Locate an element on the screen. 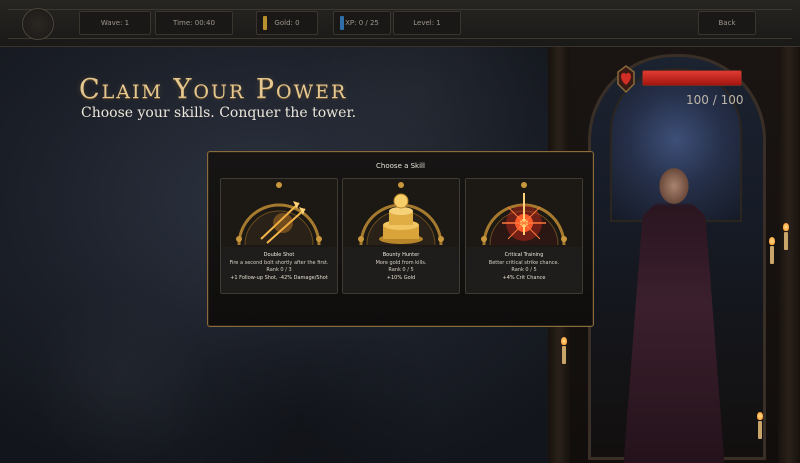  gold-label: Gold: 0 is located at coordinates (287, 23).